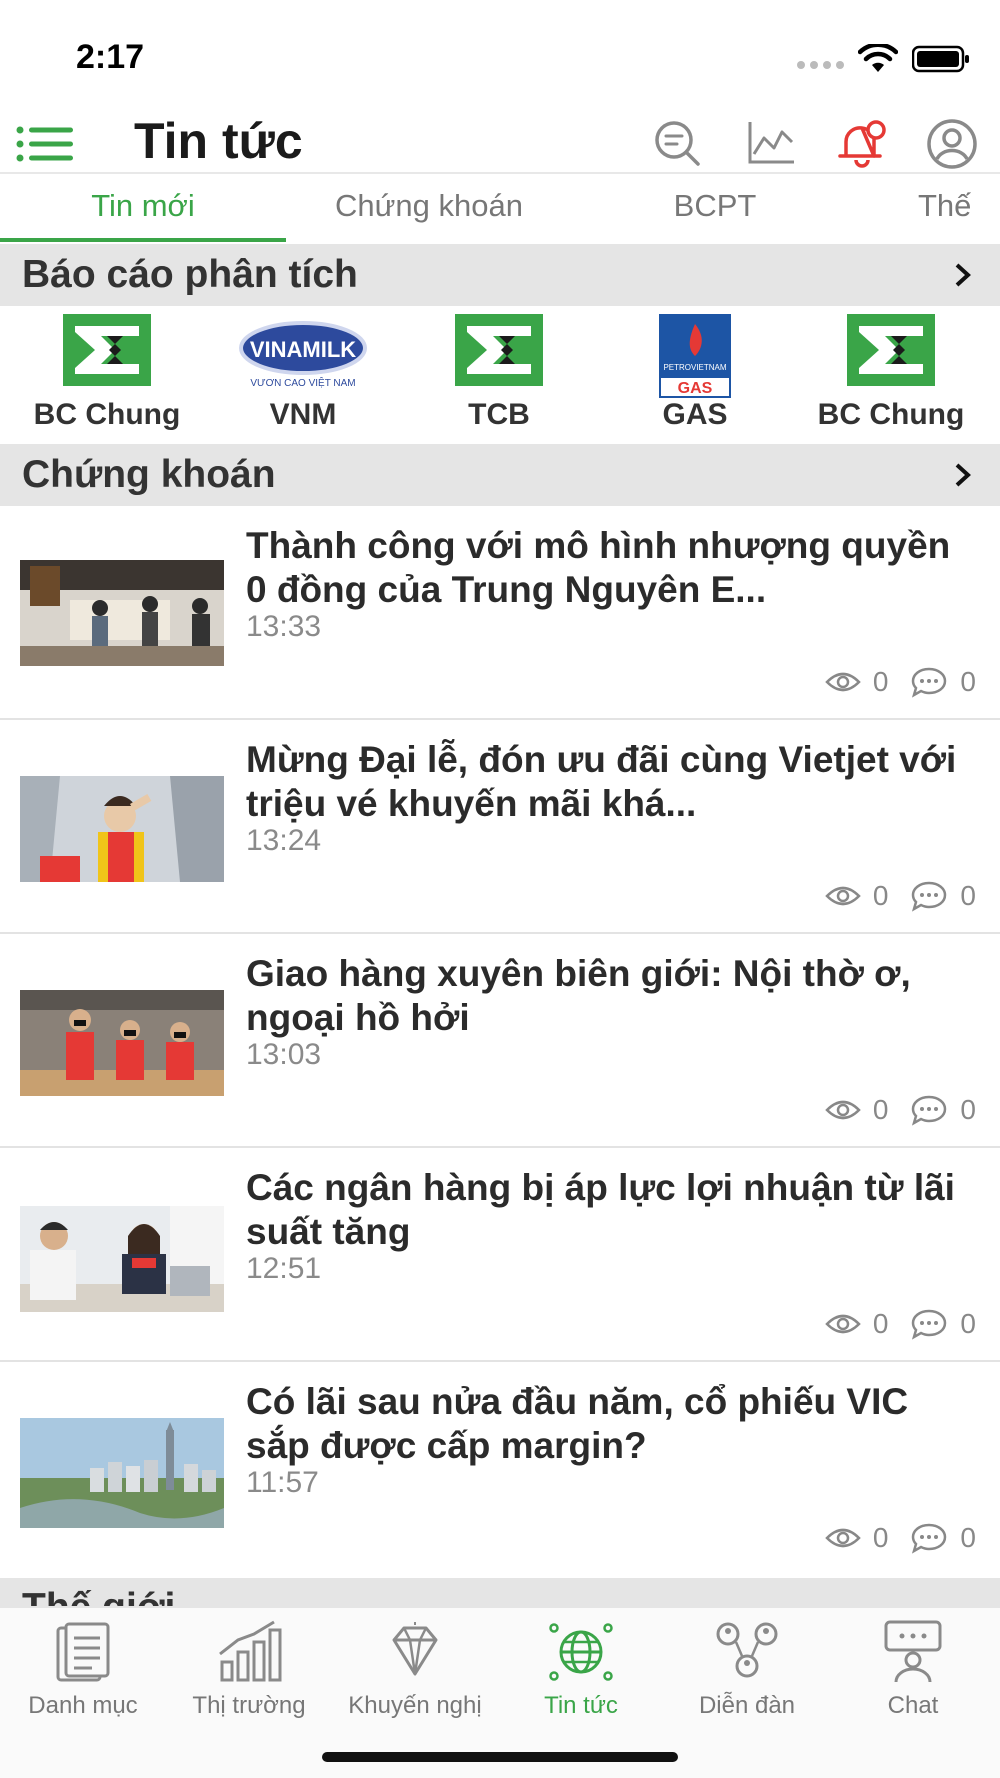  Describe the element at coordinates (83, 1668) in the screenshot. I see `nav-danh-muc: Danh mục` at that location.